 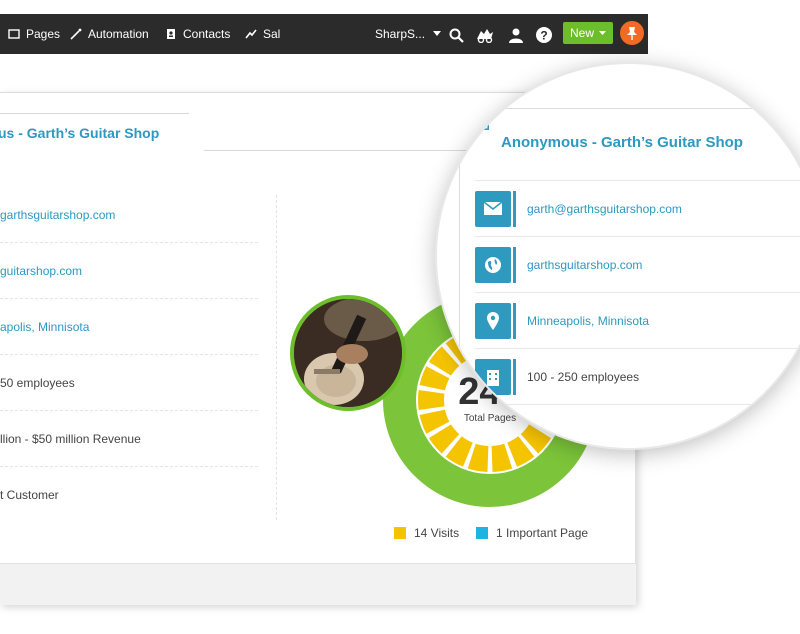 What do you see at coordinates (585, 264) in the screenshot?
I see `lens-website-text: garthsguitarshop.com` at bounding box center [585, 264].